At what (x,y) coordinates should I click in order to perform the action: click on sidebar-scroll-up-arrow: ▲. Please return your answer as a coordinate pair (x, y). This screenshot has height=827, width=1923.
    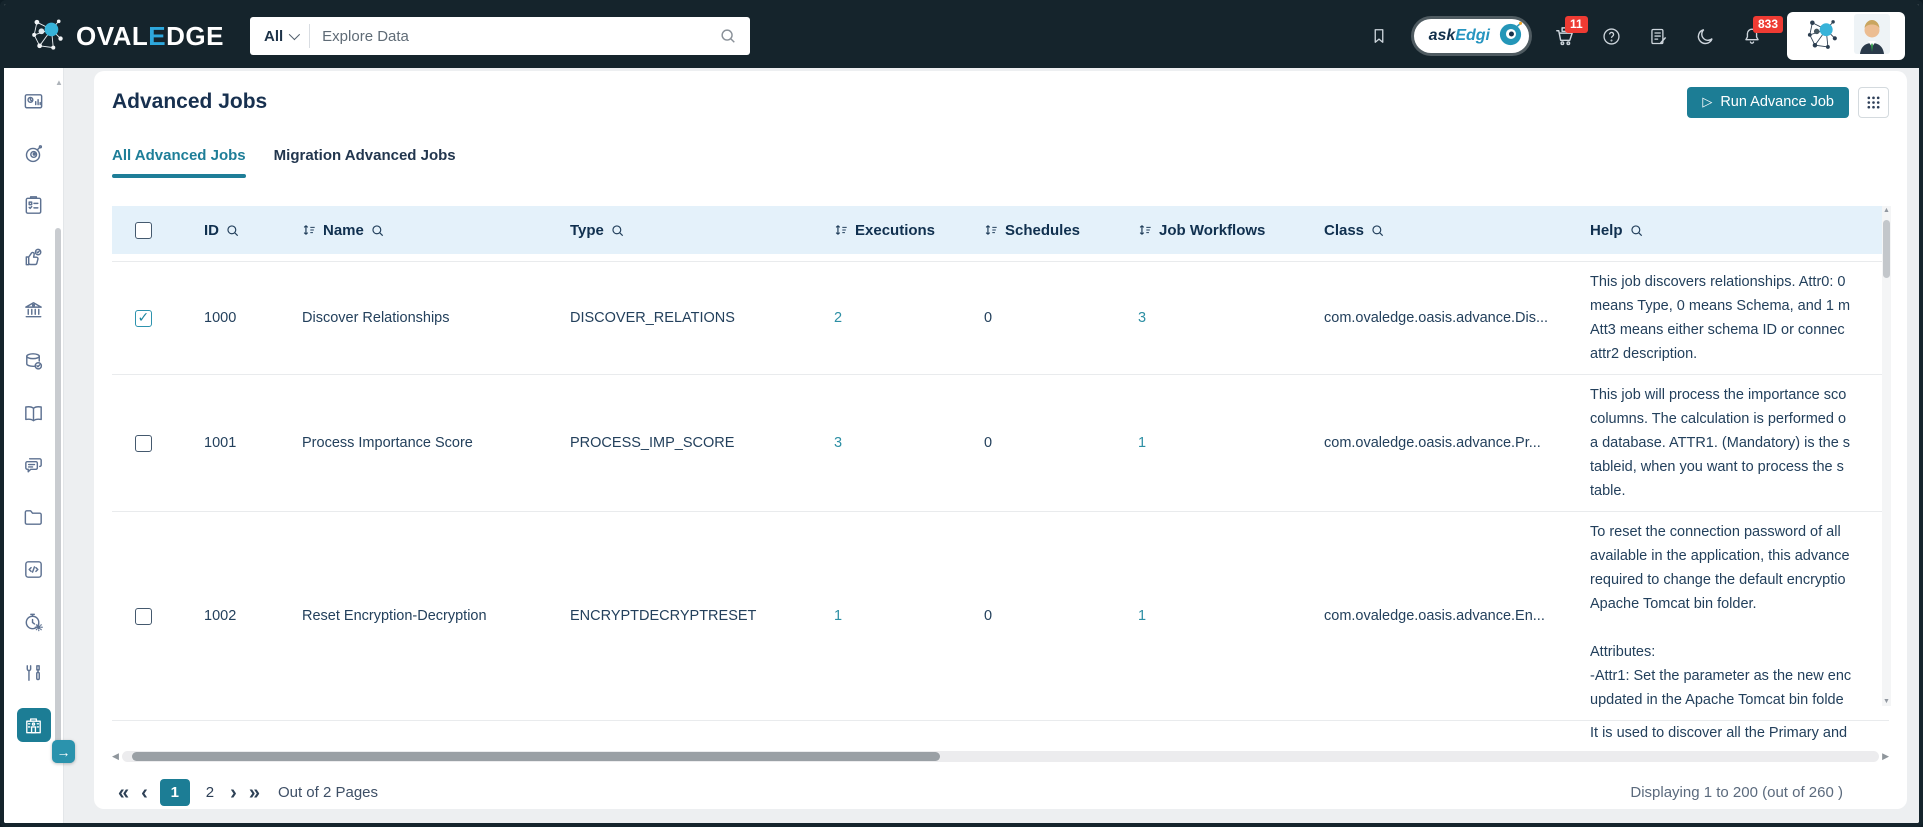
    Looking at the image, I should click on (59, 82).